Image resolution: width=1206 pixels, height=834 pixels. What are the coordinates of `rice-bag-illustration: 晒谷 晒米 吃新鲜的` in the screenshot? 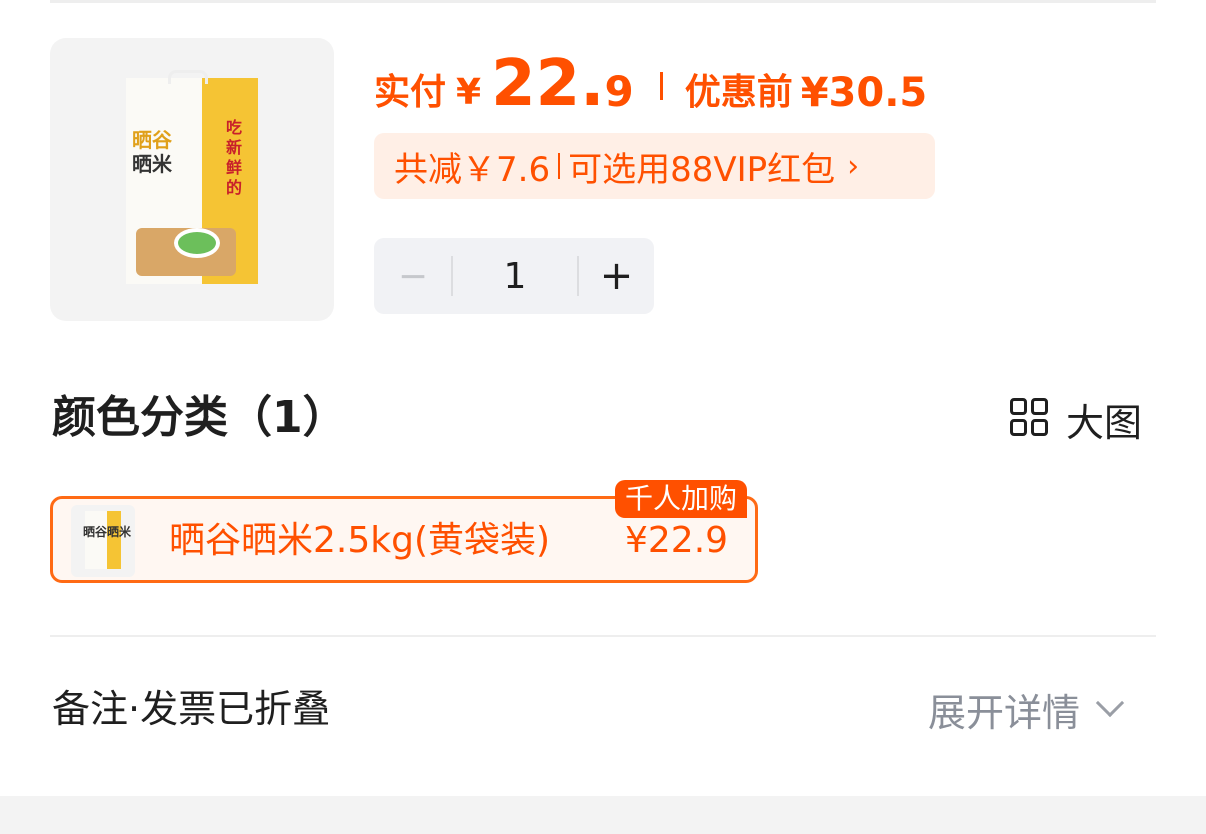 It's located at (192, 177).